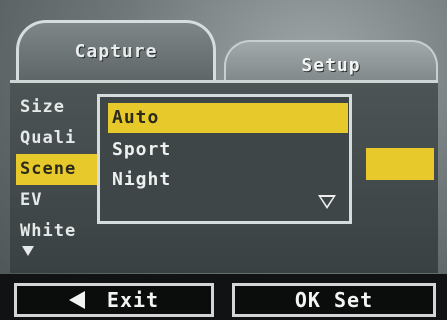 Image resolution: width=447 pixels, height=320 pixels. I want to click on tab-capture: Capture, so click(116, 50).